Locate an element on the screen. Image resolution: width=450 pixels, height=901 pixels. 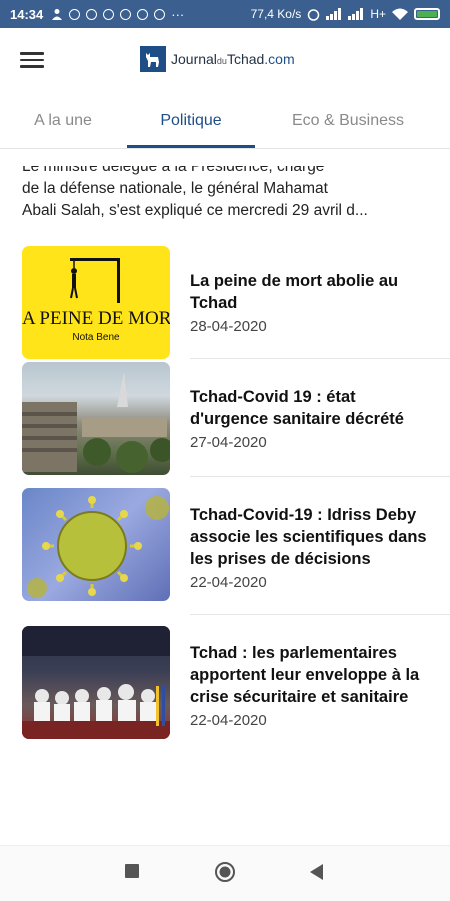
city-image is located at coordinates (96, 422).